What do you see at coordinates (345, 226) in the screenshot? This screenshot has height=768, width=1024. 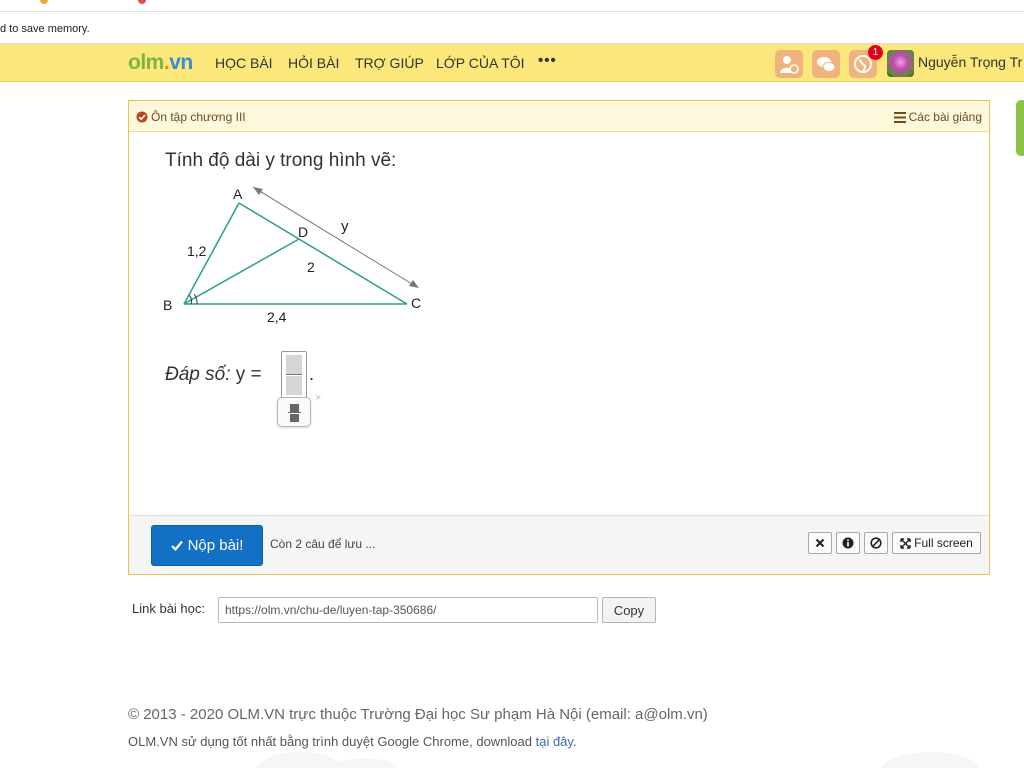 I see `label-length-y: y` at bounding box center [345, 226].